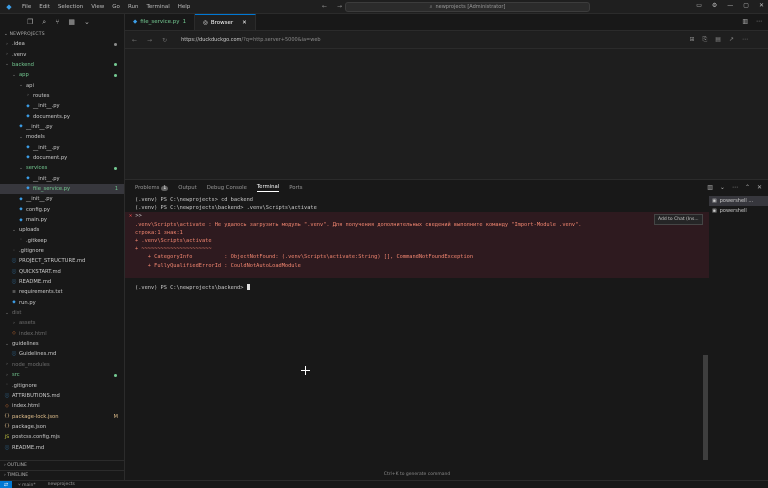 This screenshot has height=488, width=768. Describe the element at coordinates (62, 96) in the screenshot. I see `tree-item: › routes` at that location.